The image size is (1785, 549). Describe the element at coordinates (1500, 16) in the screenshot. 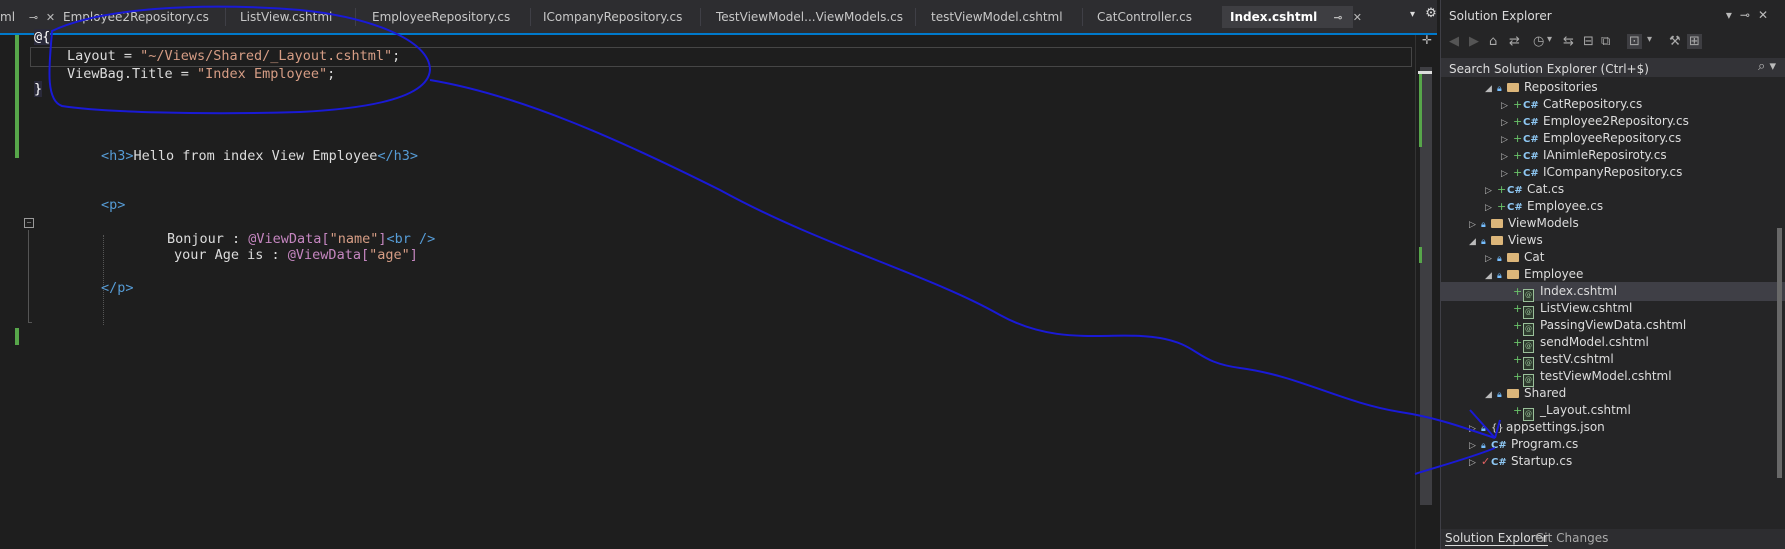

I see `panel-title: Solution Explorer` at that location.